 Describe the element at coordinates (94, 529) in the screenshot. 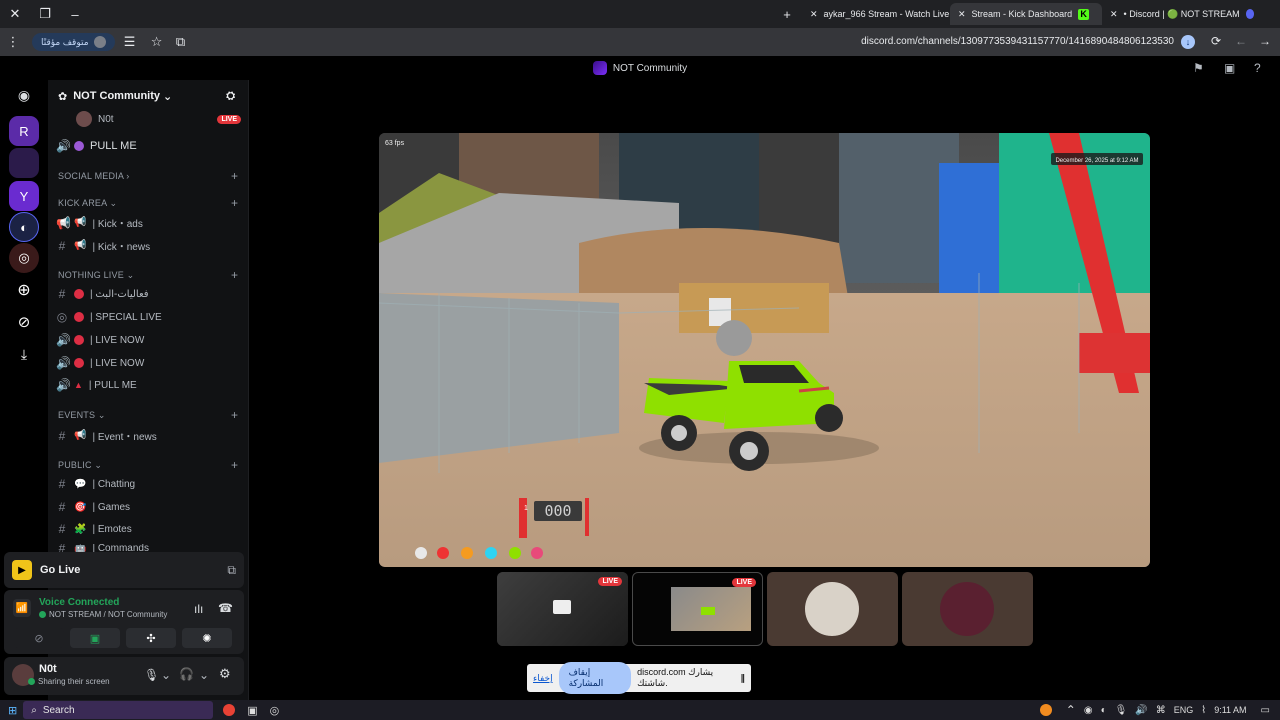

I see `channel-emotes: # 🧩 | Emotes` at that location.